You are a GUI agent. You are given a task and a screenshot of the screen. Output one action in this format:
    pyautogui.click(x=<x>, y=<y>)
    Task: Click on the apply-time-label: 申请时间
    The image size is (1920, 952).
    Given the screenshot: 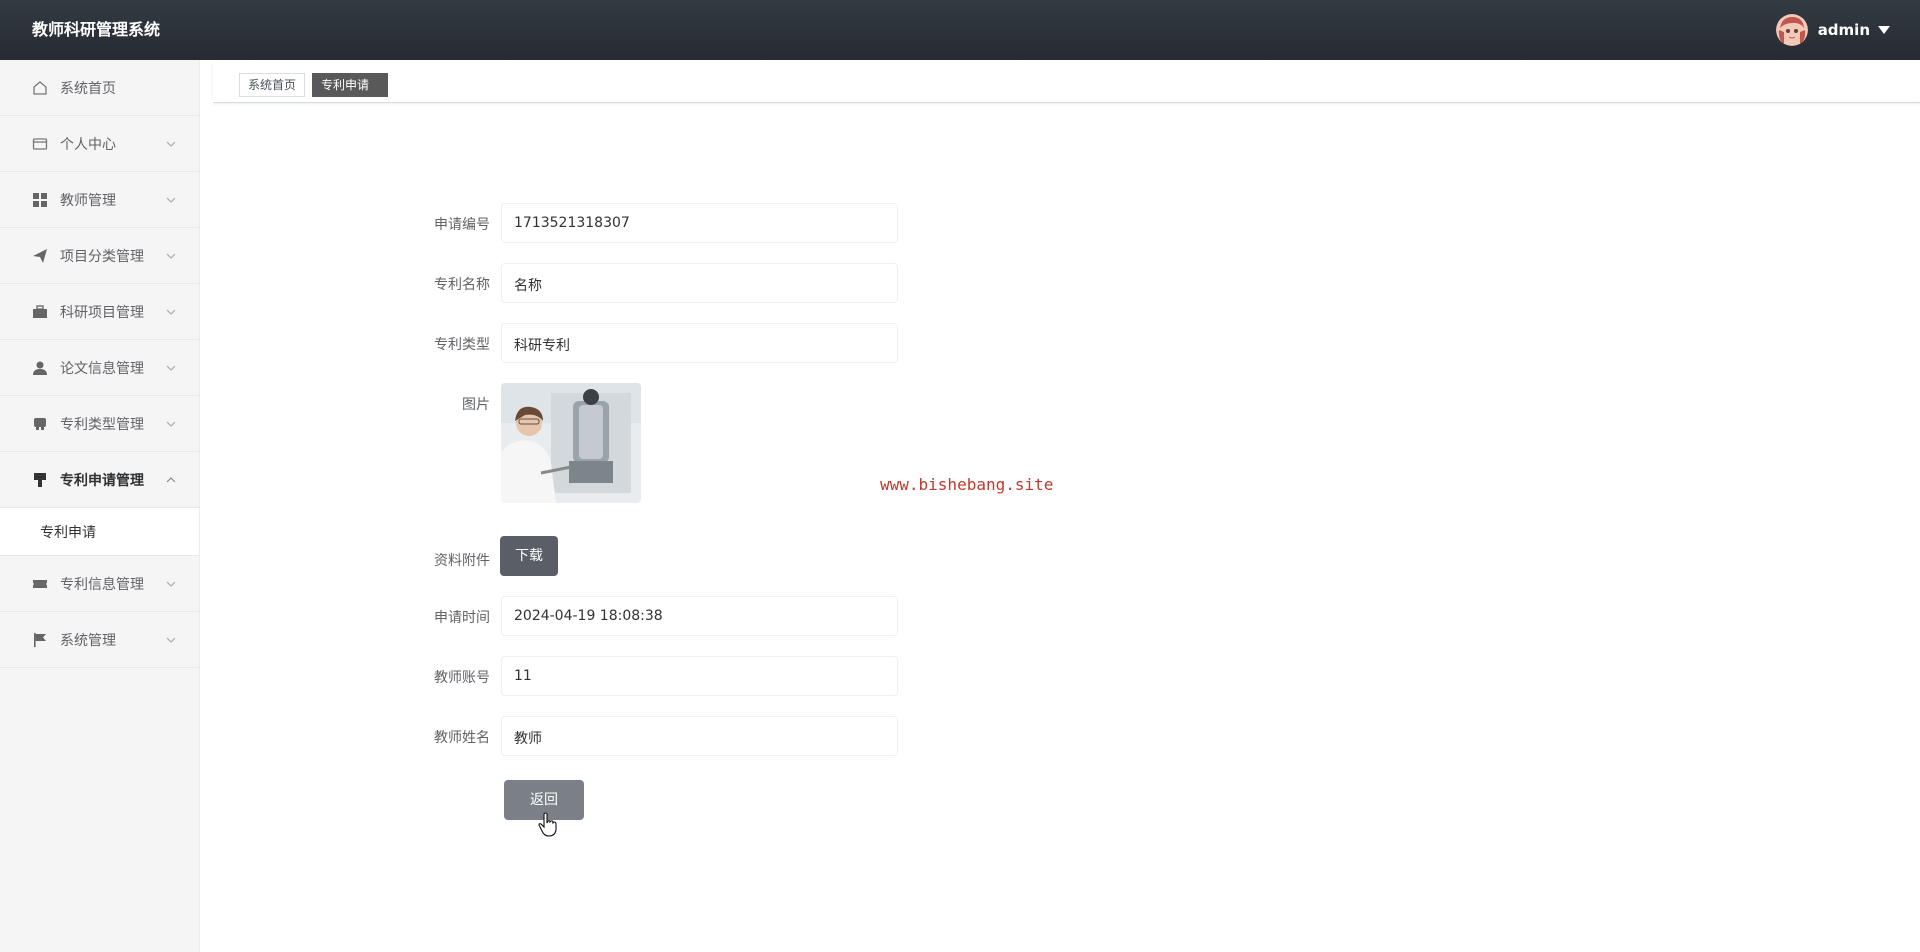 What is the action you would take?
    pyautogui.click(x=462, y=618)
    